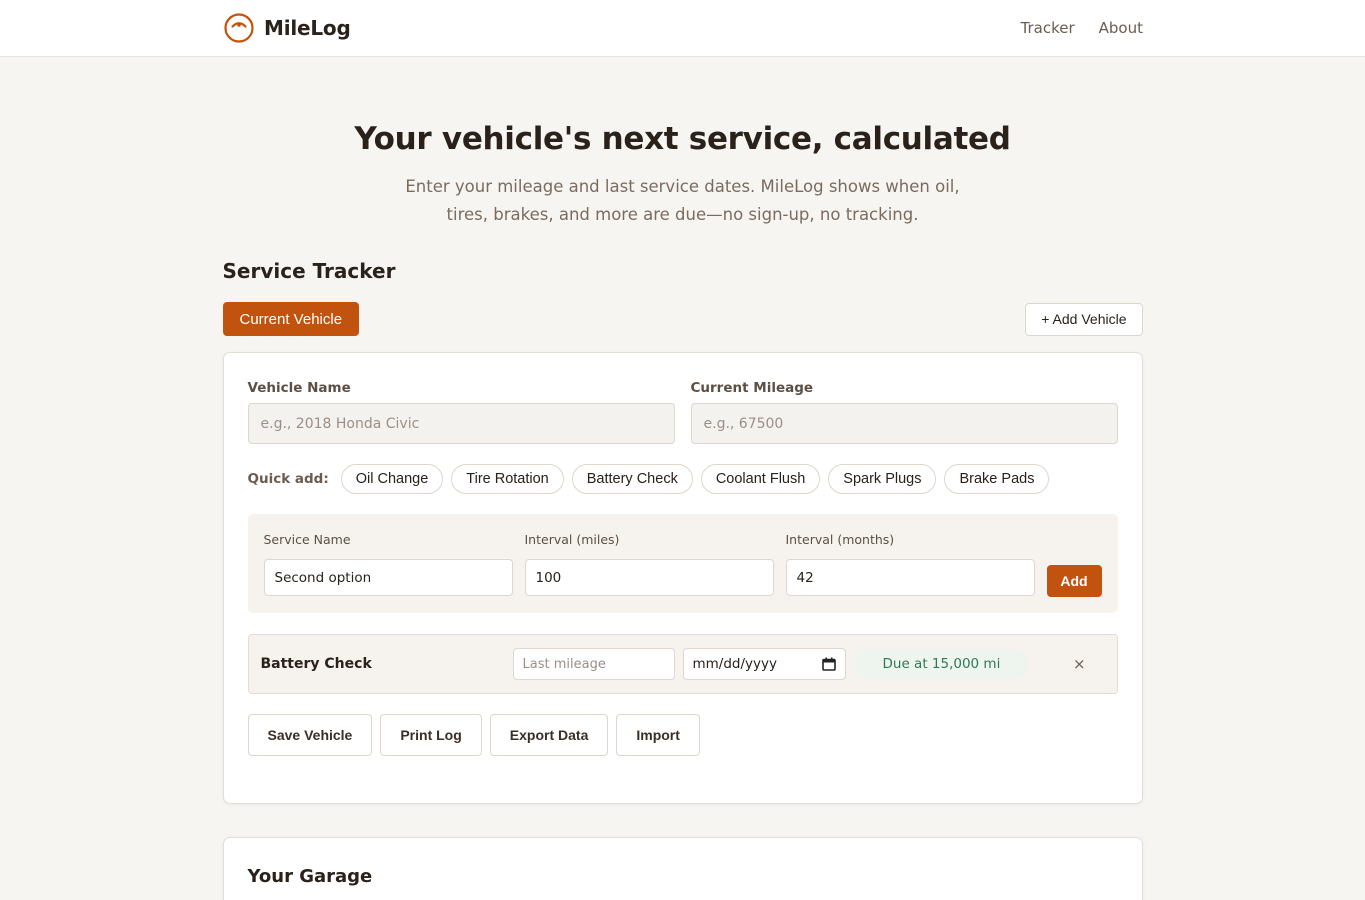 This screenshot has height=900, width=1365. What do you see at coordinates (1084, 319) in the screenshot?
I see `add-vehicle-button: + Add Vehicle` at bounding box center [1084, 319].